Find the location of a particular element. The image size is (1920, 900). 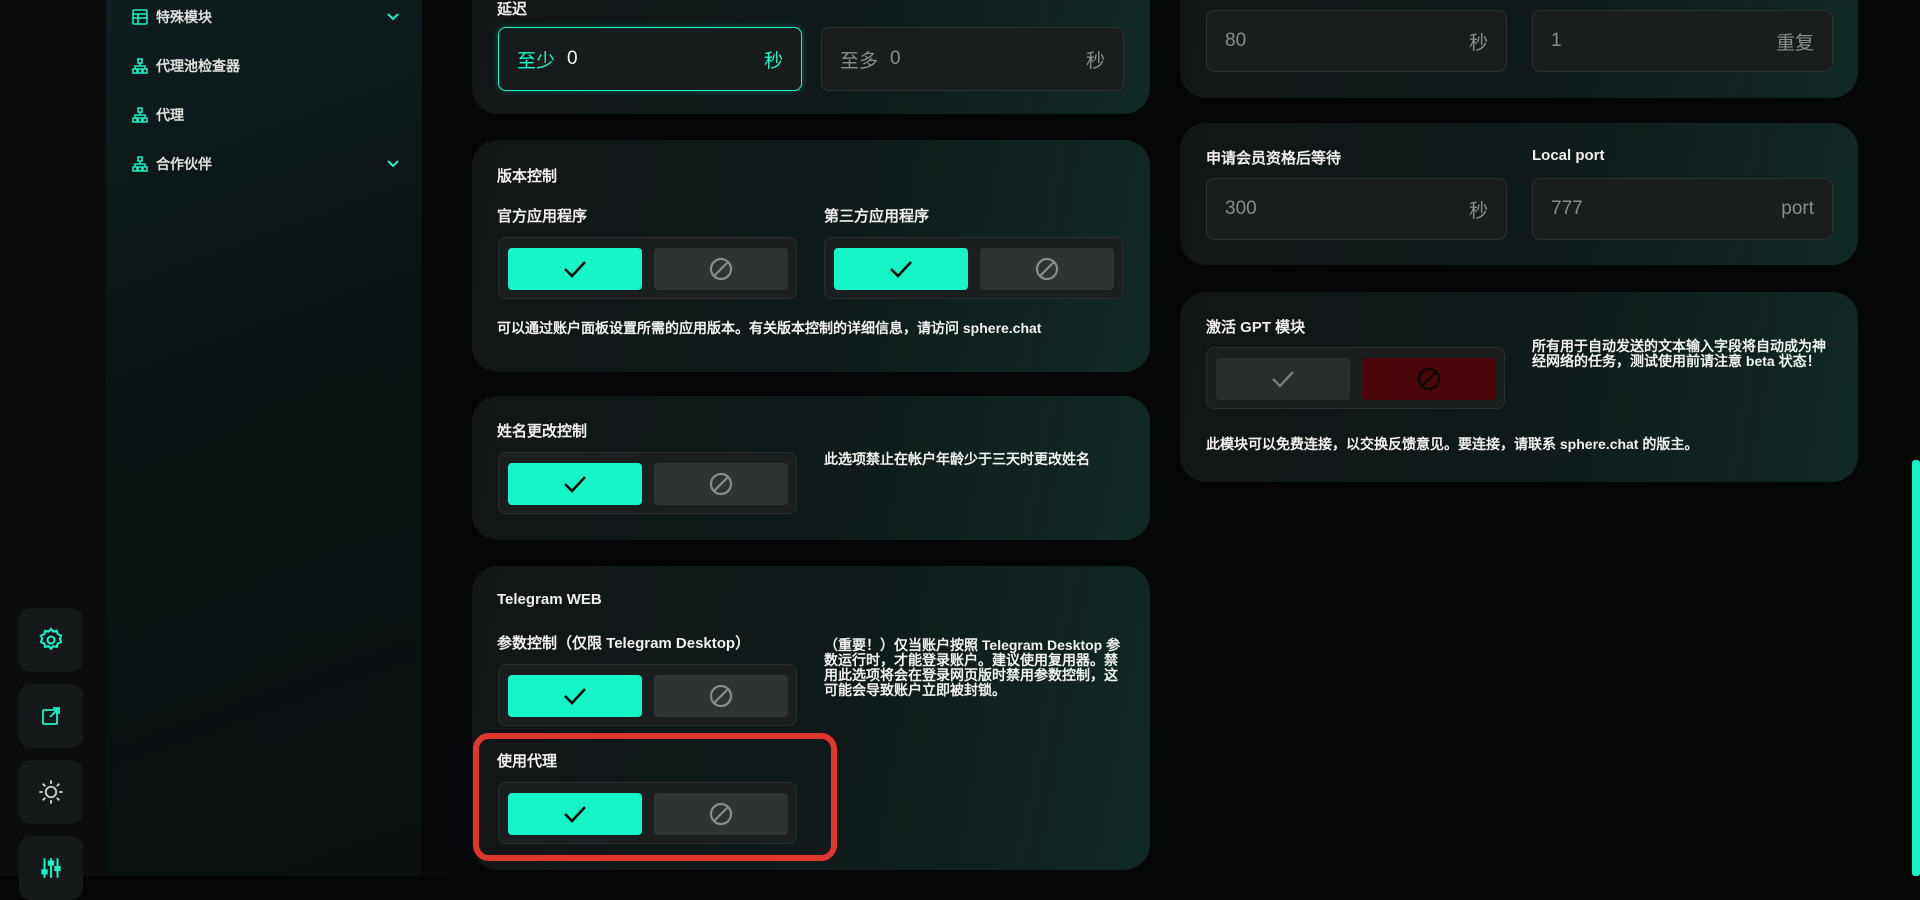

interval-placeholder: 80 is located at coordinates (1236, 40).